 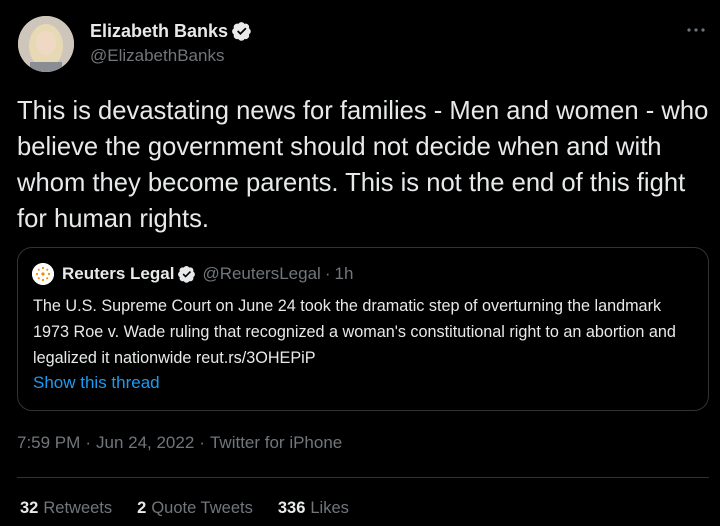 What do you see at coordinates (46, 44) in the screenshot?
I see `author-avatar` at bounding box center [46, 44].